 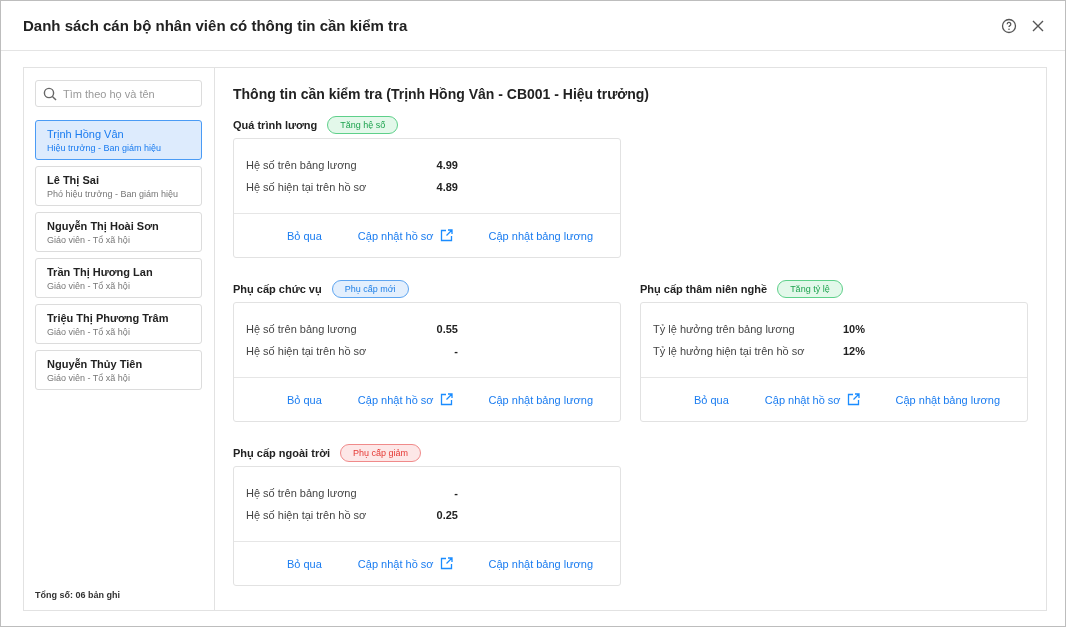 What do you see at coordinates (78, 595) in the screenshot?
I see `total-count: Tổng số: 06 bản ghi` at bounding box center [78, 595].